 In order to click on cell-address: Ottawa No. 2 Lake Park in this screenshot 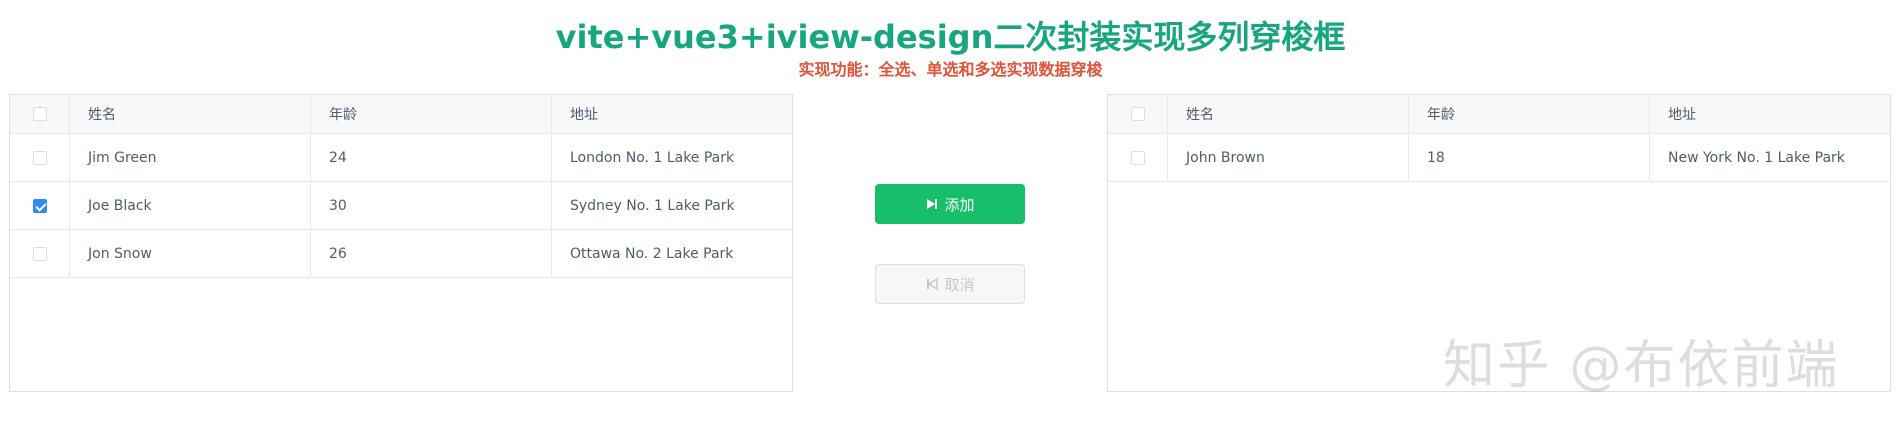, I will do `click(652, 253)`.